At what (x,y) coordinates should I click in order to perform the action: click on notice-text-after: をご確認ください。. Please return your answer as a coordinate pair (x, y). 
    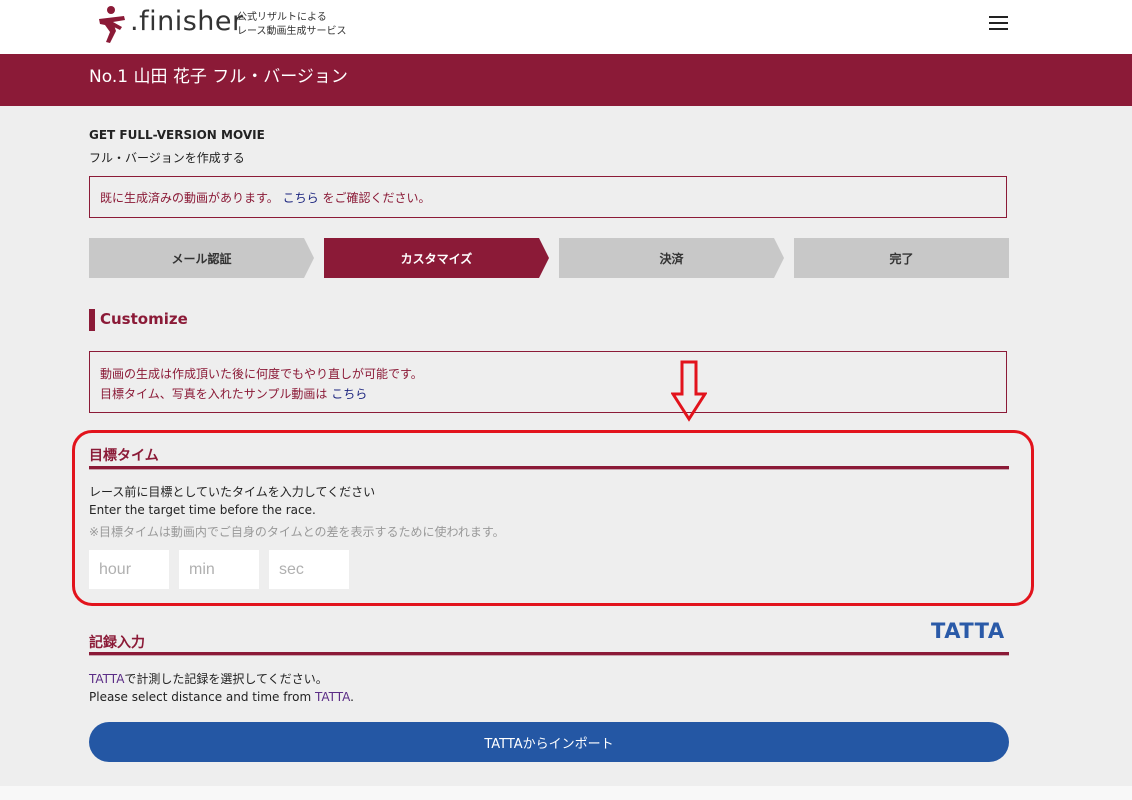
    Looking at the image, I should click on (374, 198).